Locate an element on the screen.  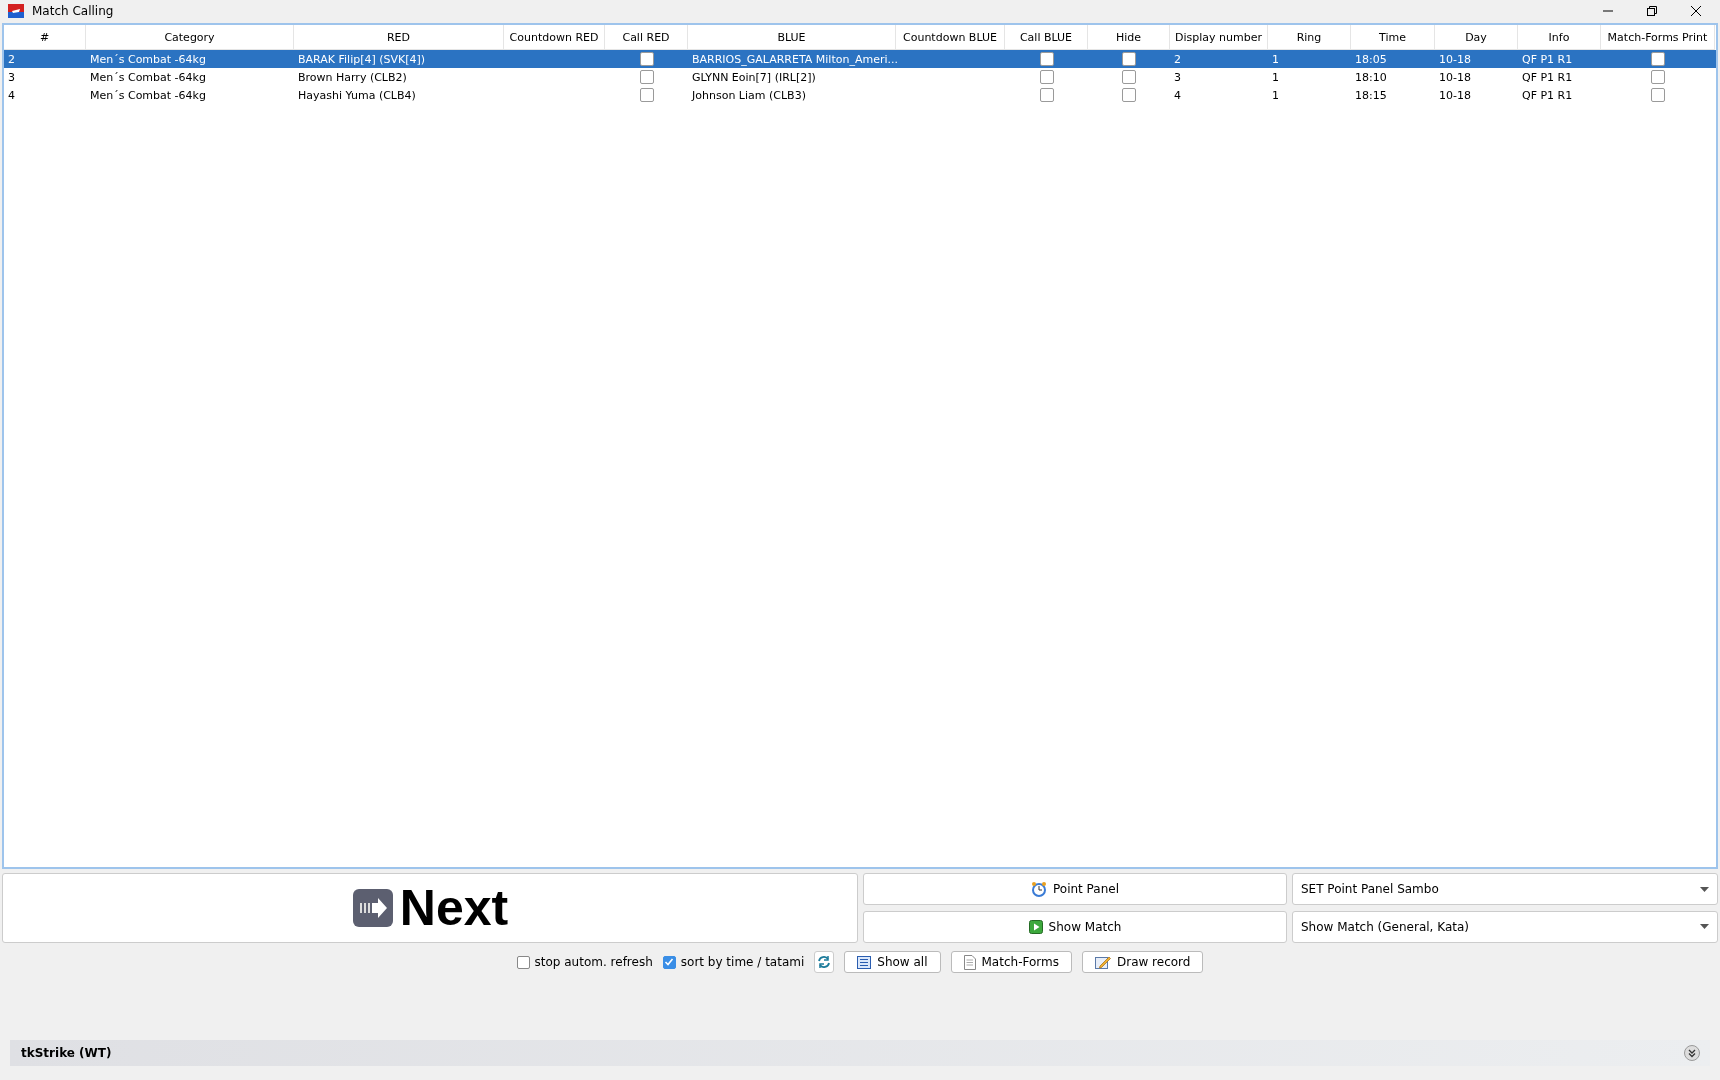
checkbox-label: sort by time / tatami is located at coordinates (742, 962).